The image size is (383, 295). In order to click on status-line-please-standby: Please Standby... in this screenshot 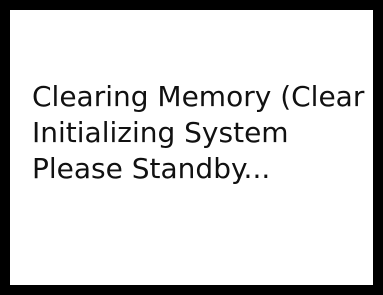, I will do `click(151, 168)`.